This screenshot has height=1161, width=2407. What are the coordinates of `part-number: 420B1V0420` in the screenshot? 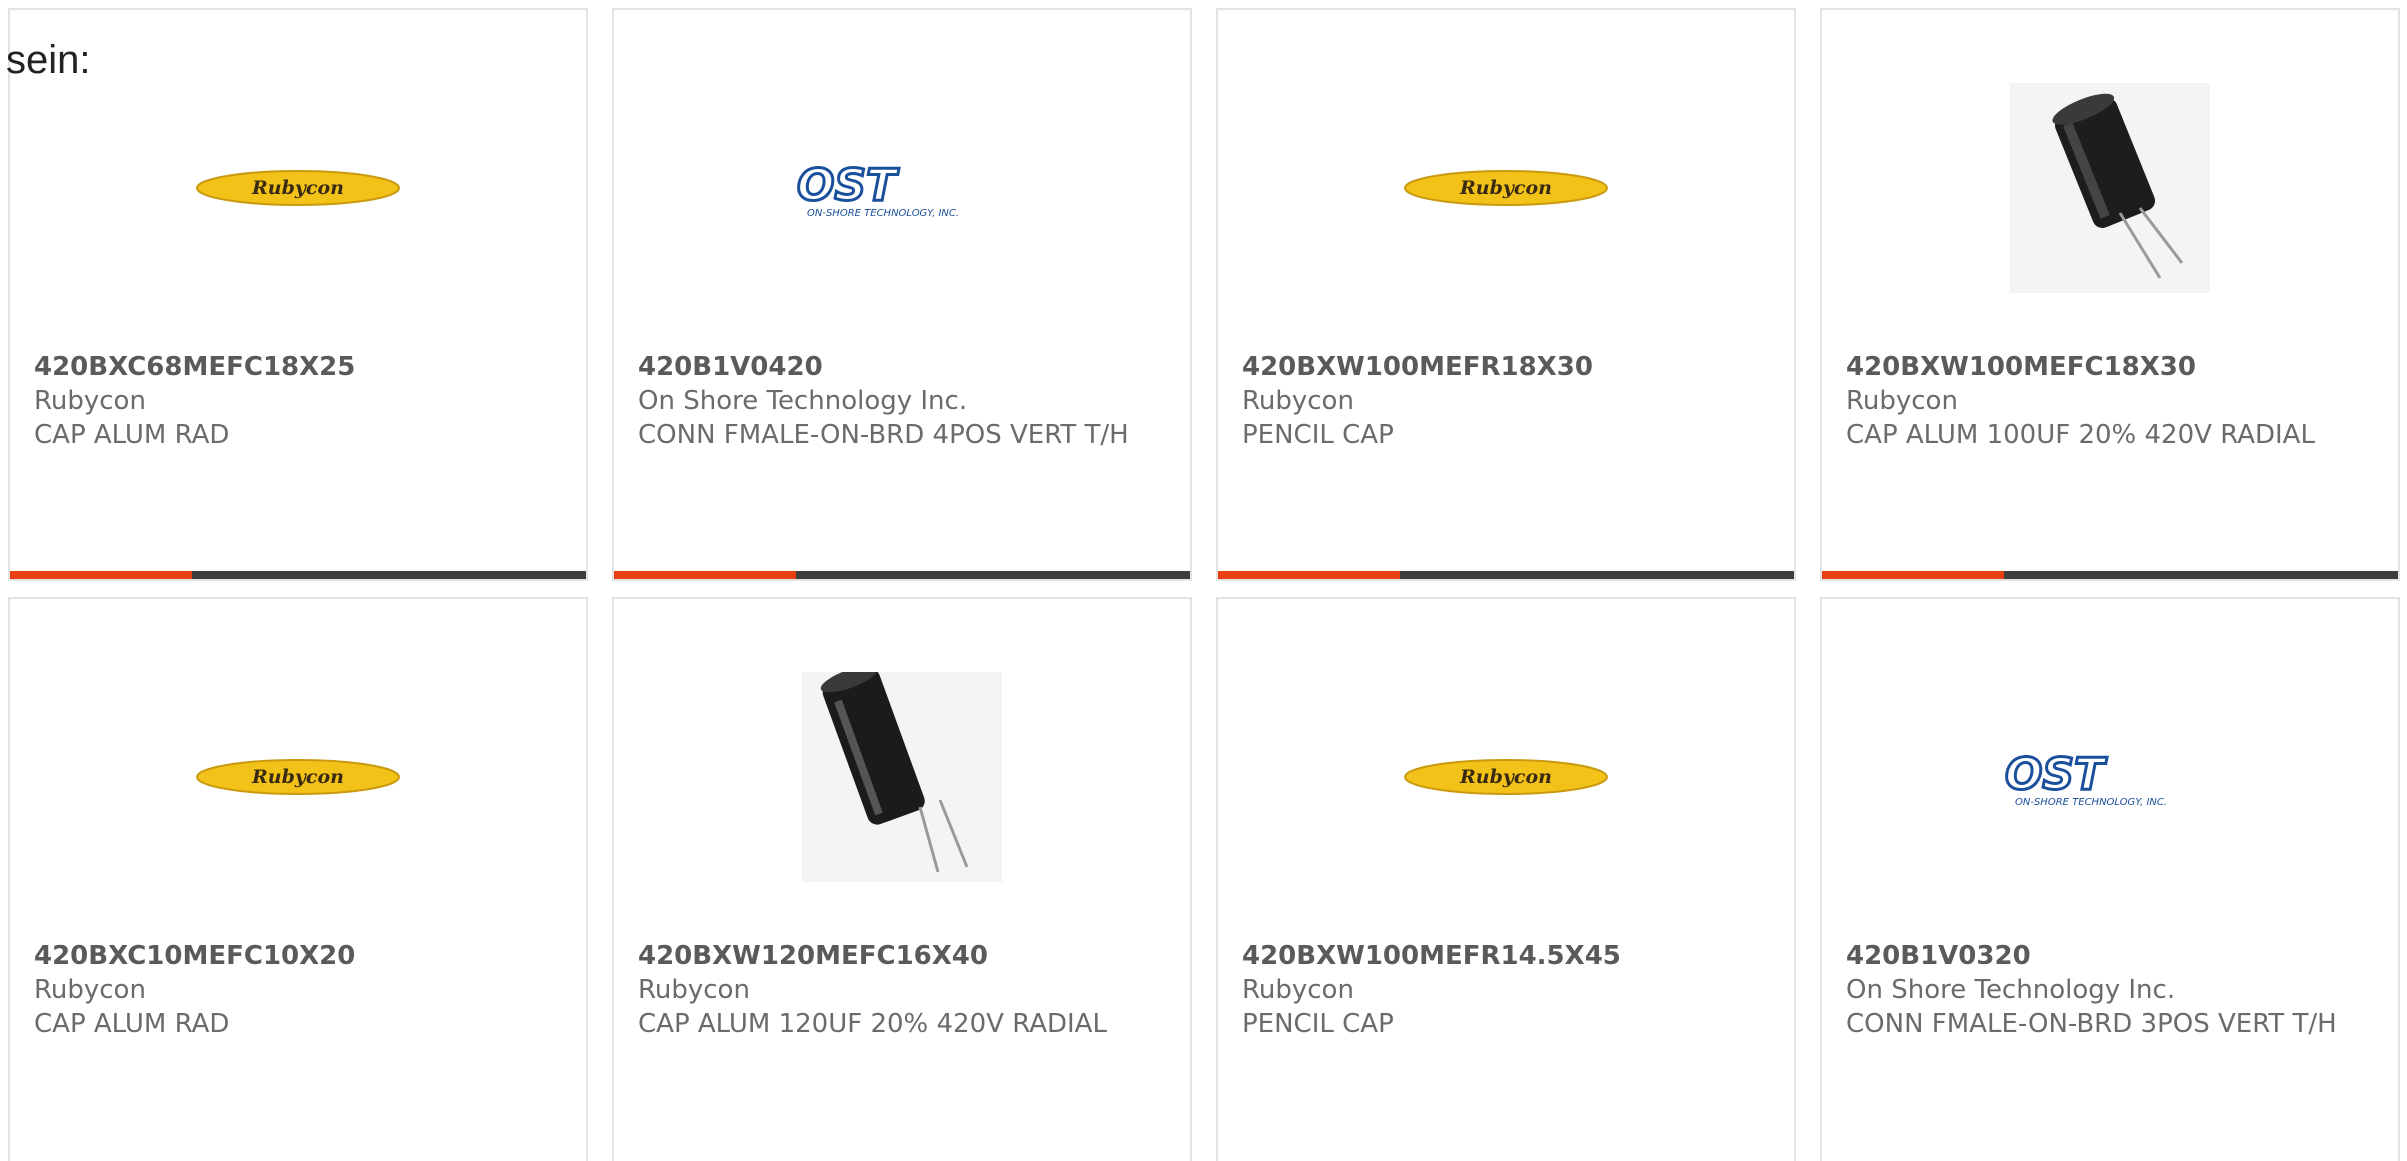 It's located at (902, 367).